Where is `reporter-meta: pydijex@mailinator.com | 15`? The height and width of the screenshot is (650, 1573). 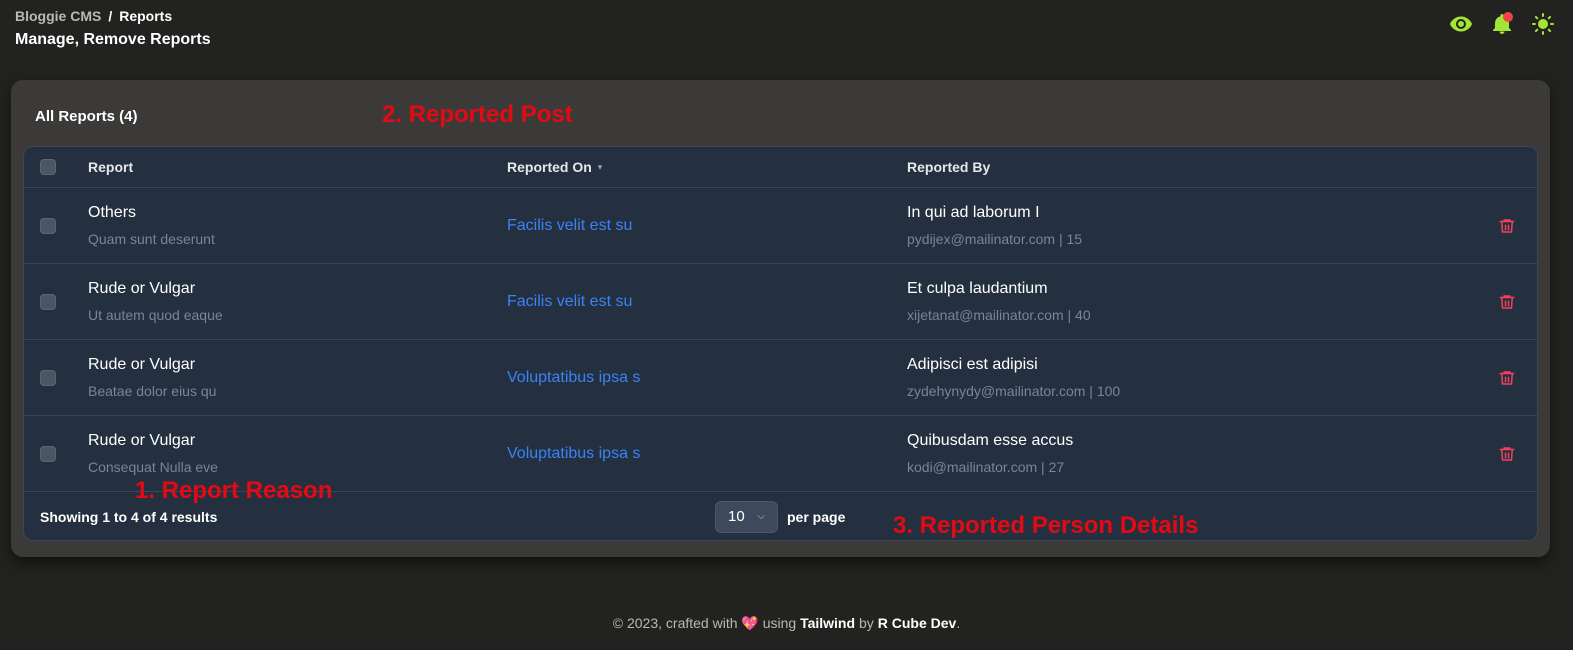
reporter-meta: pydijex@mailinator.com | 15 is located at coordinates (1187, 239).